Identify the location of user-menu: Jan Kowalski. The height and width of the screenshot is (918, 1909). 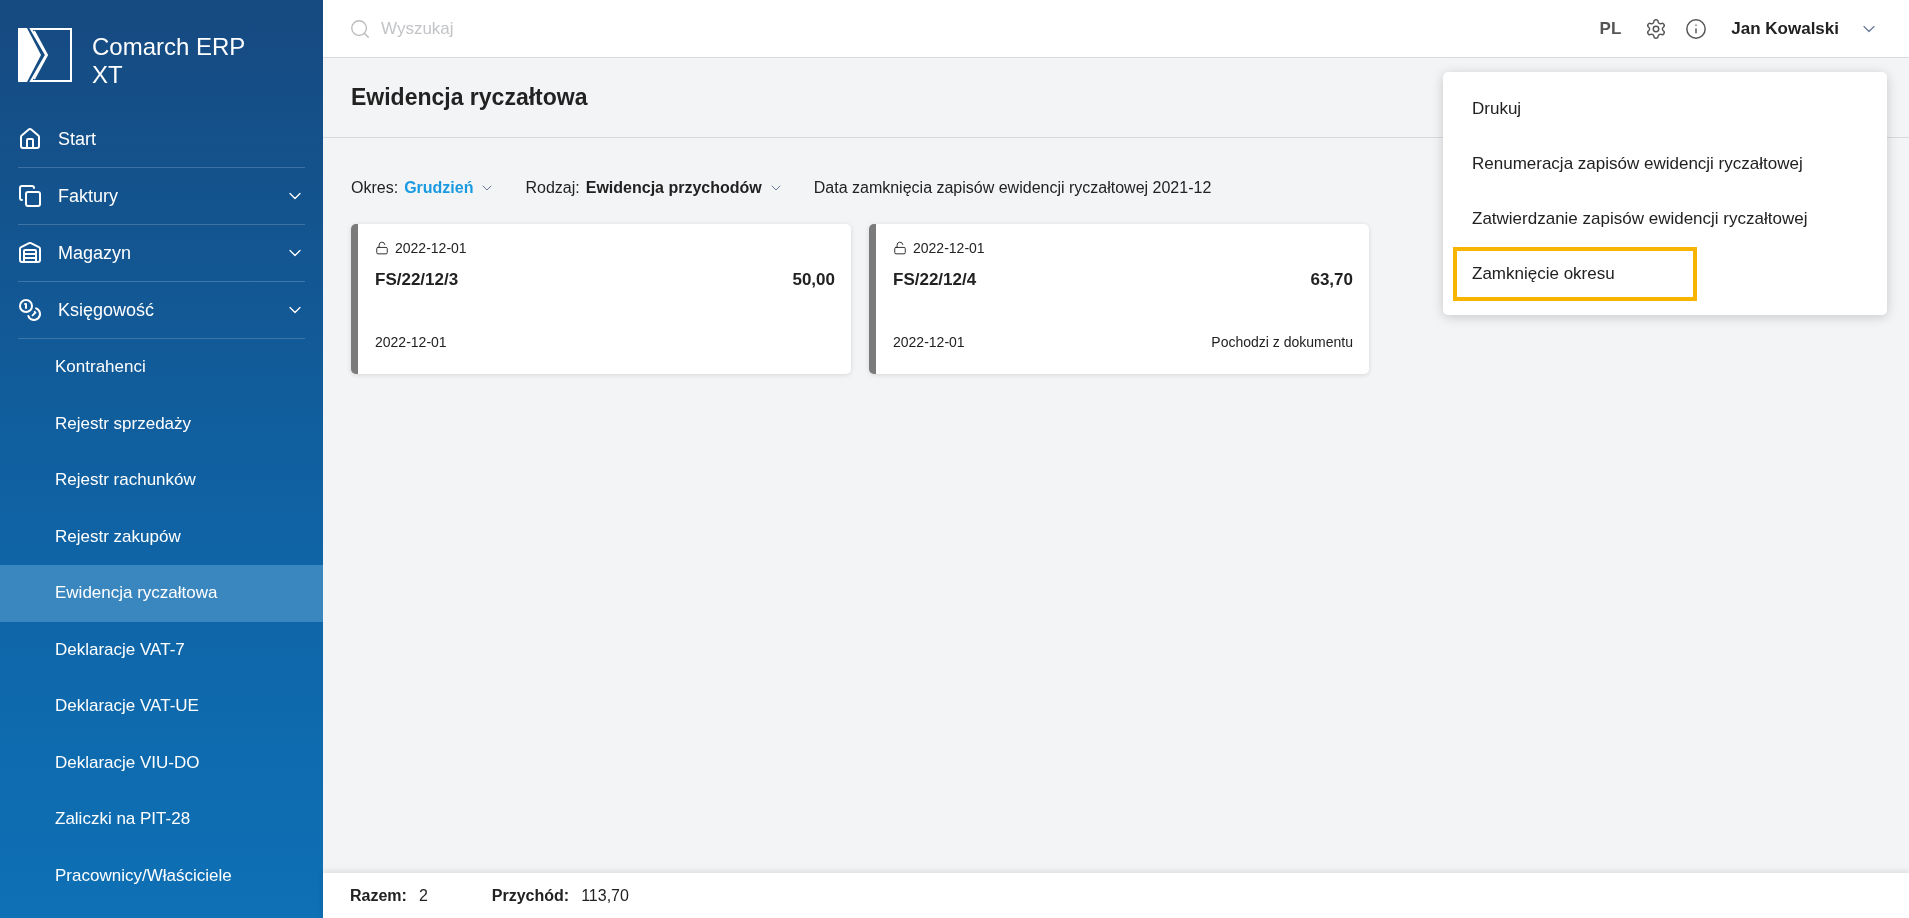
(1805, 28).